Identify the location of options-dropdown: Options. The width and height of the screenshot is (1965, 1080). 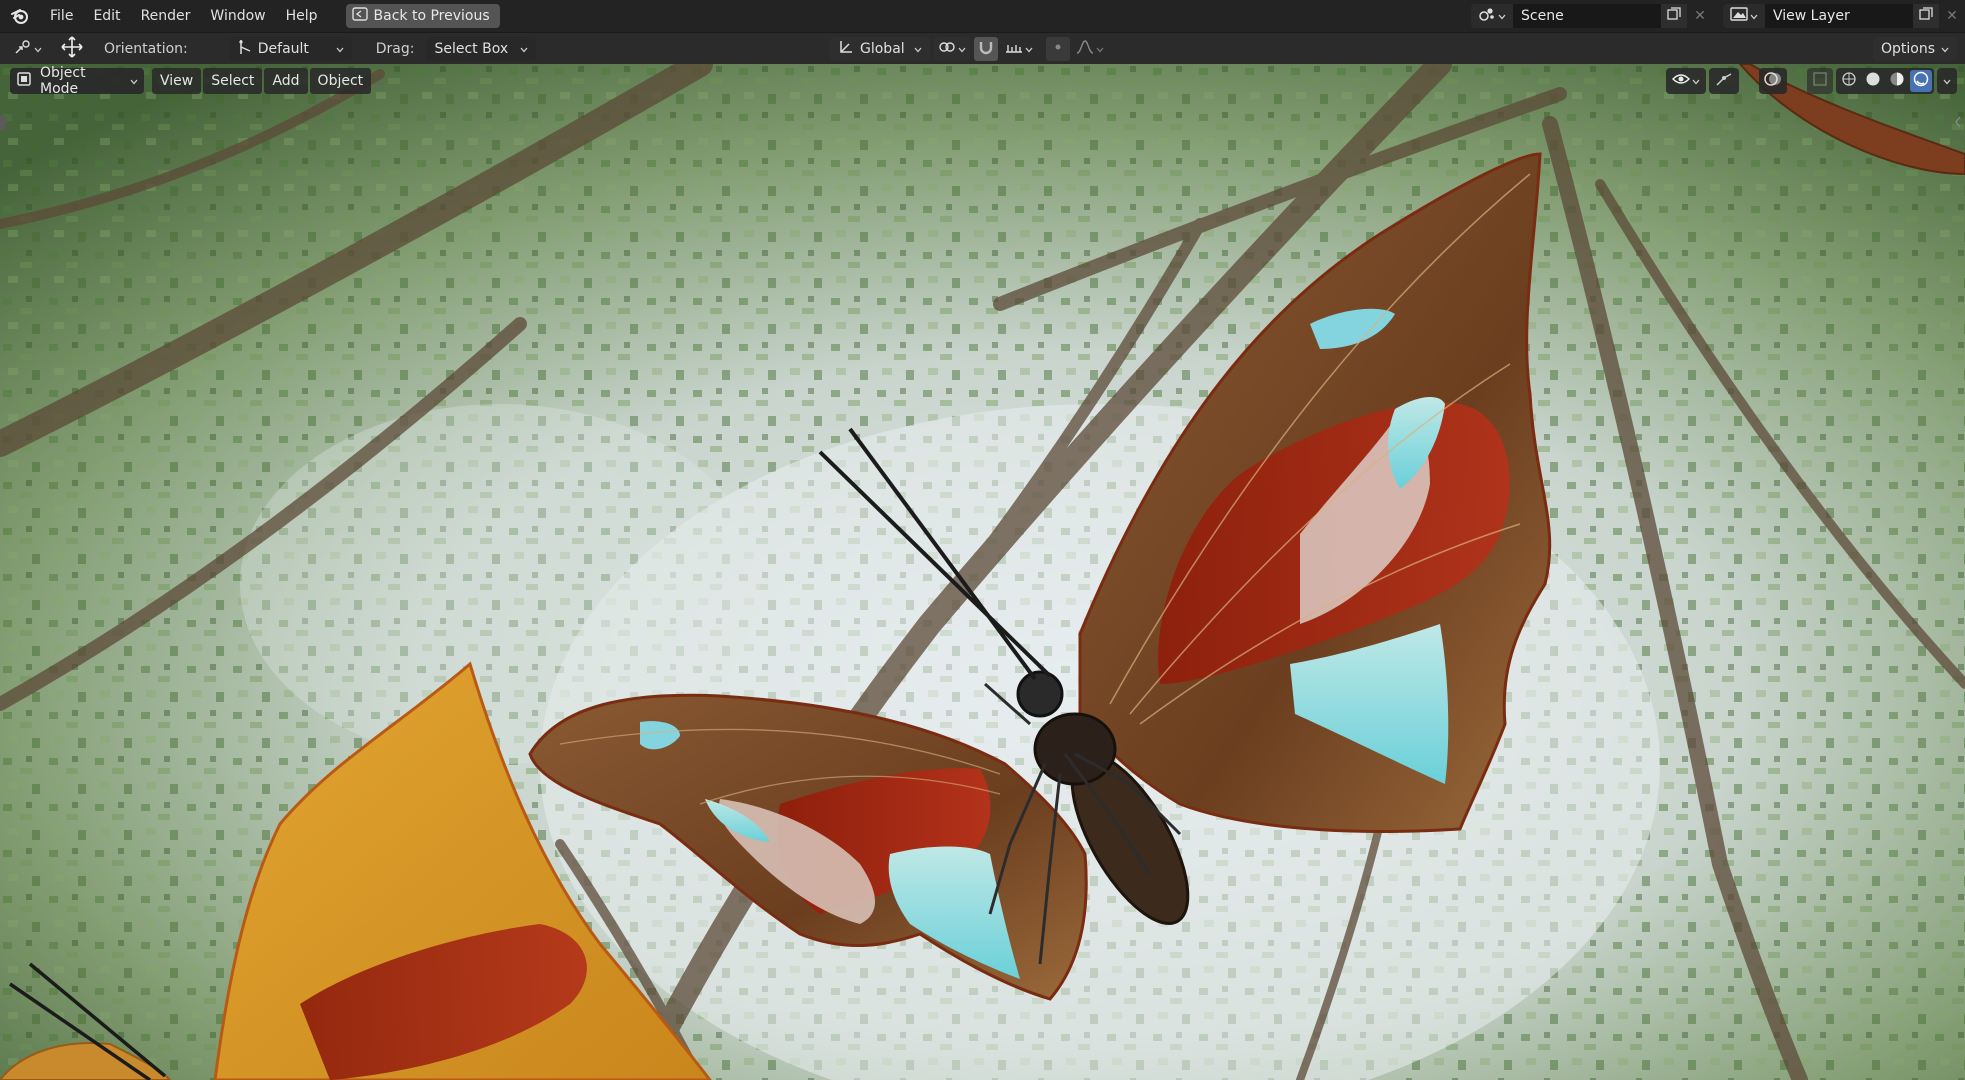
(1914, 49).